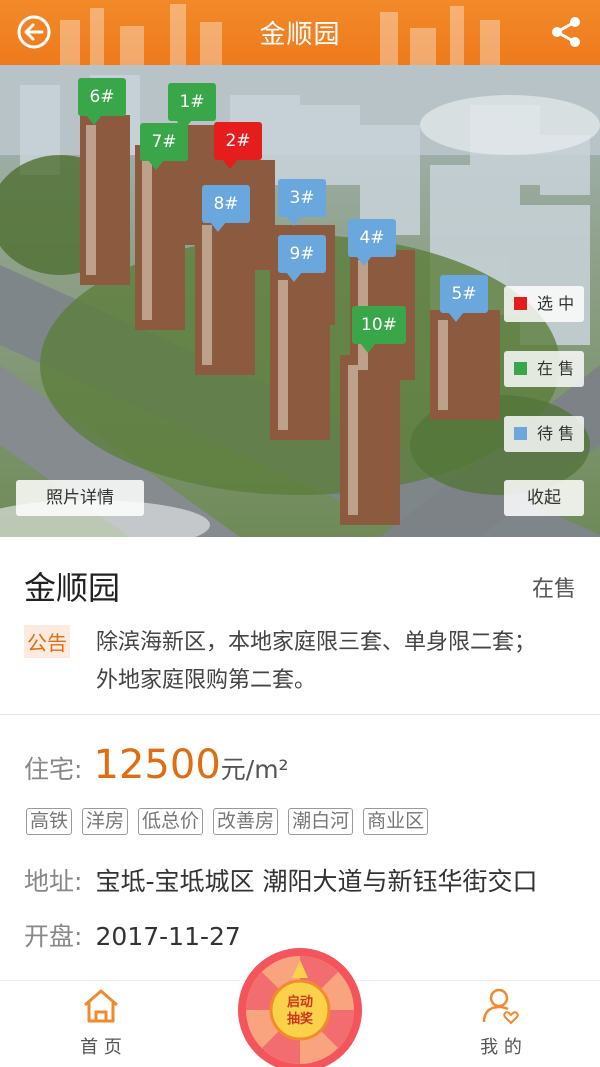  Describe the element at coordinates (49, 821) in the screenshot. I see `feature-tag: 高铁` at that location.